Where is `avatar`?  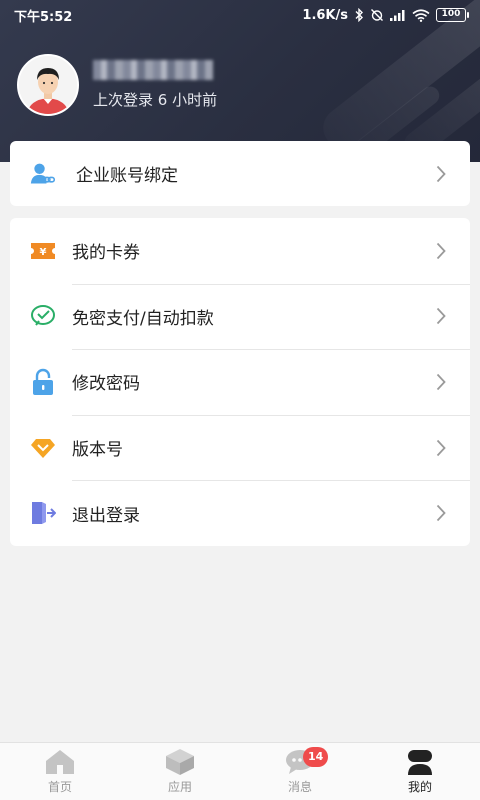
avatar is located at coordinates (48, 85).